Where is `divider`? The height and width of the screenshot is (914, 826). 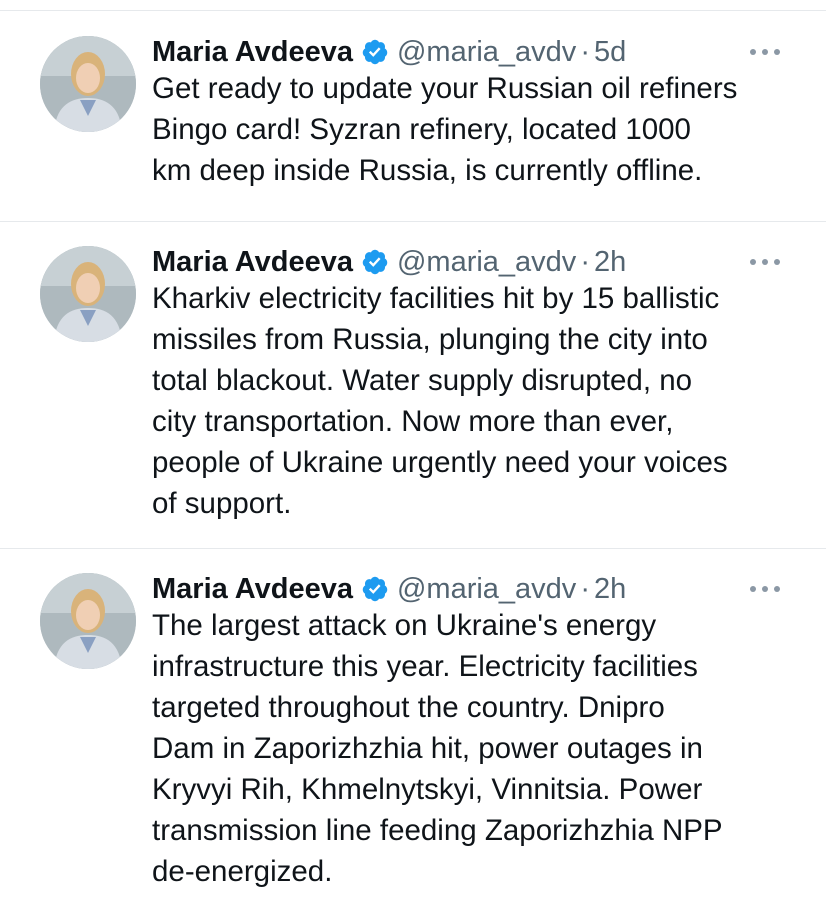
divider is located at coordinates (413, 10).